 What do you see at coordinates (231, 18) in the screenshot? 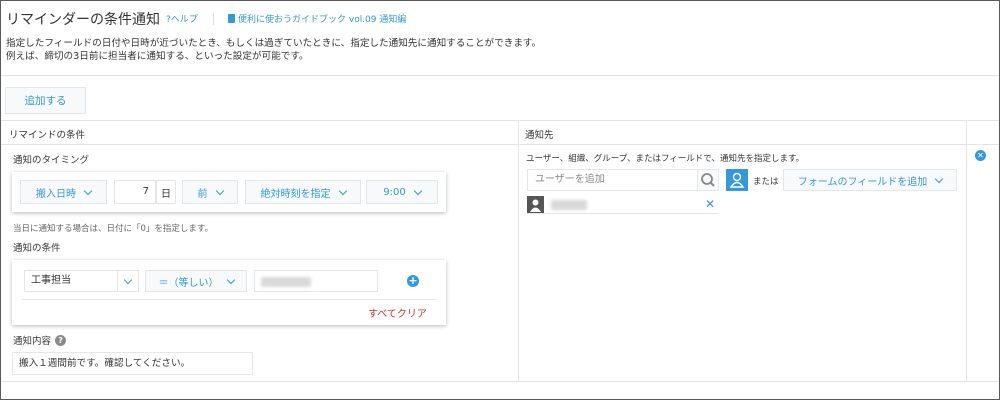
I see `book-icon` at bounding box center [231, 18].